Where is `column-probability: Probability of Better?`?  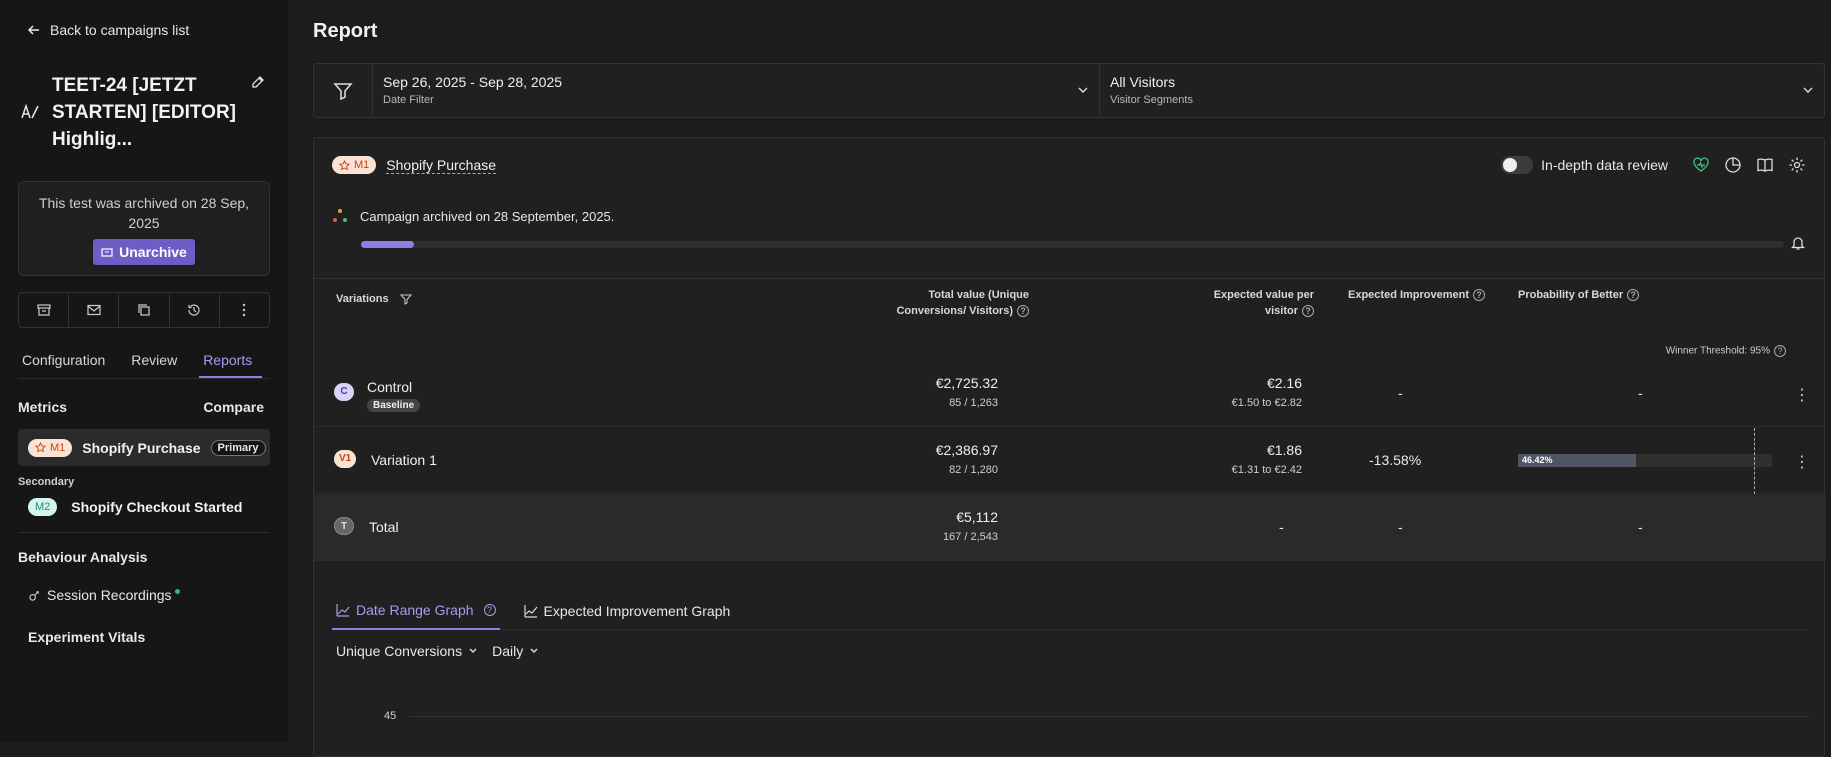 column-probability: Probability of Better? is located at coordinates (1579, 295).